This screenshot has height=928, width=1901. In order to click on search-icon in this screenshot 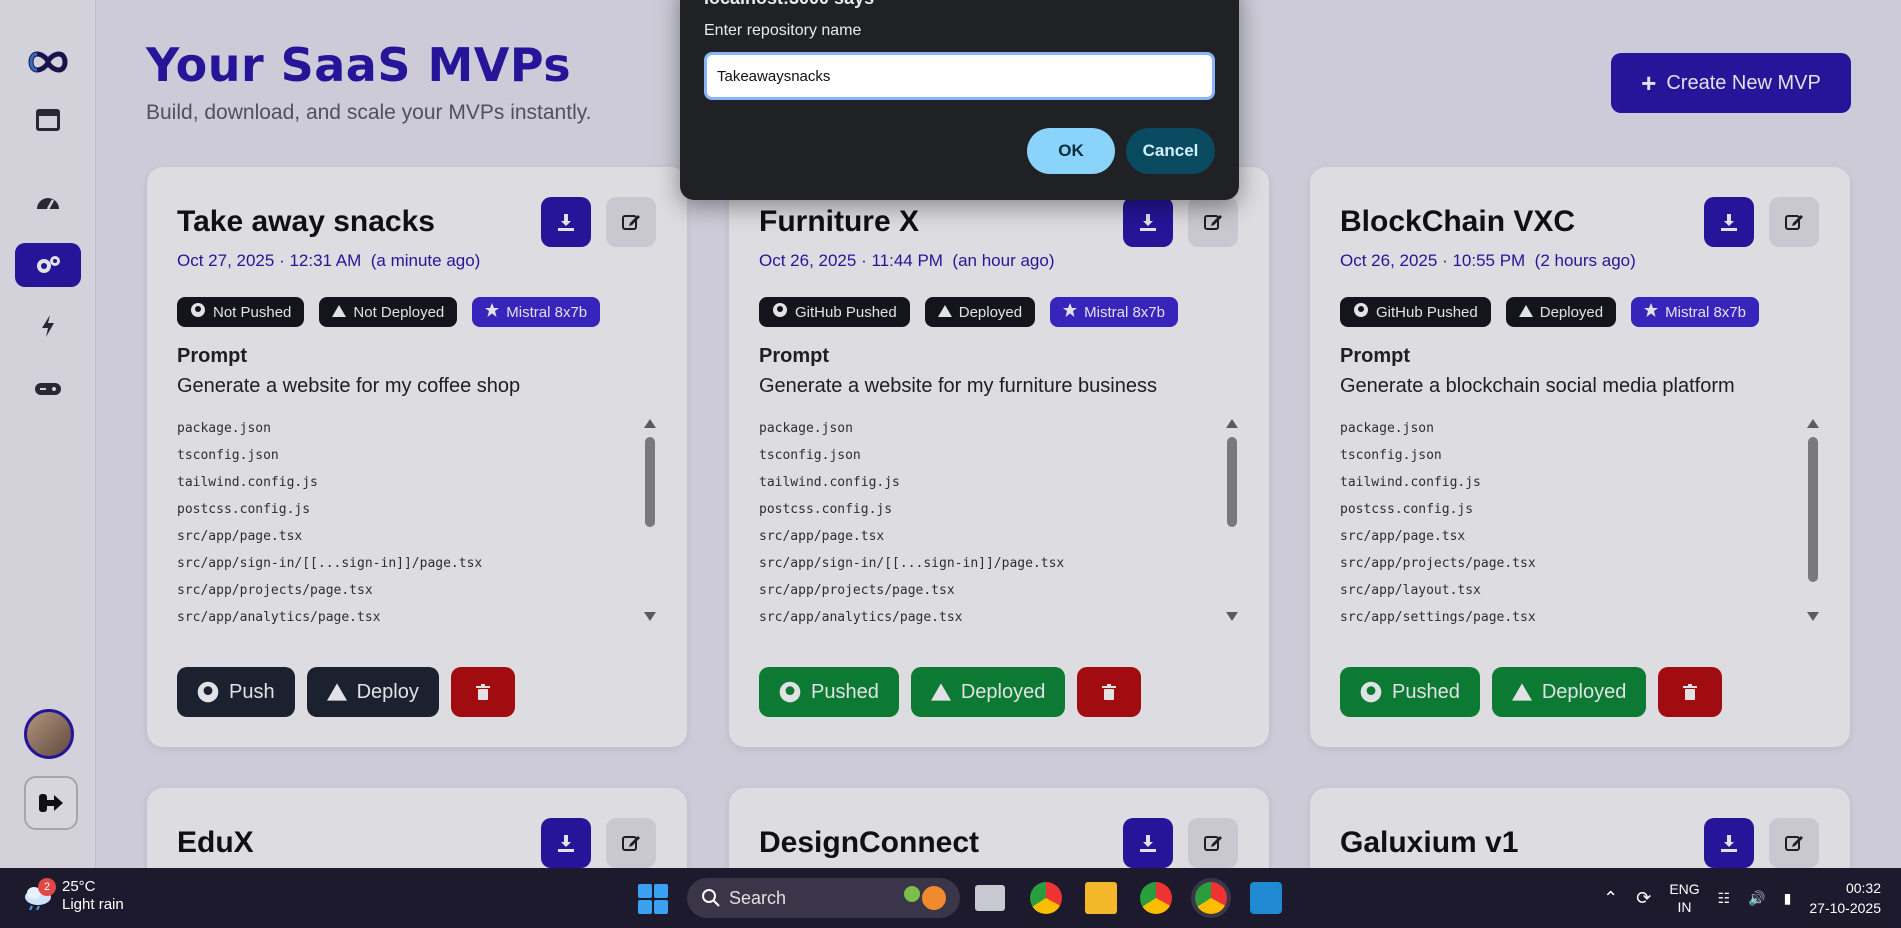, I will do `click(711, 898)`.